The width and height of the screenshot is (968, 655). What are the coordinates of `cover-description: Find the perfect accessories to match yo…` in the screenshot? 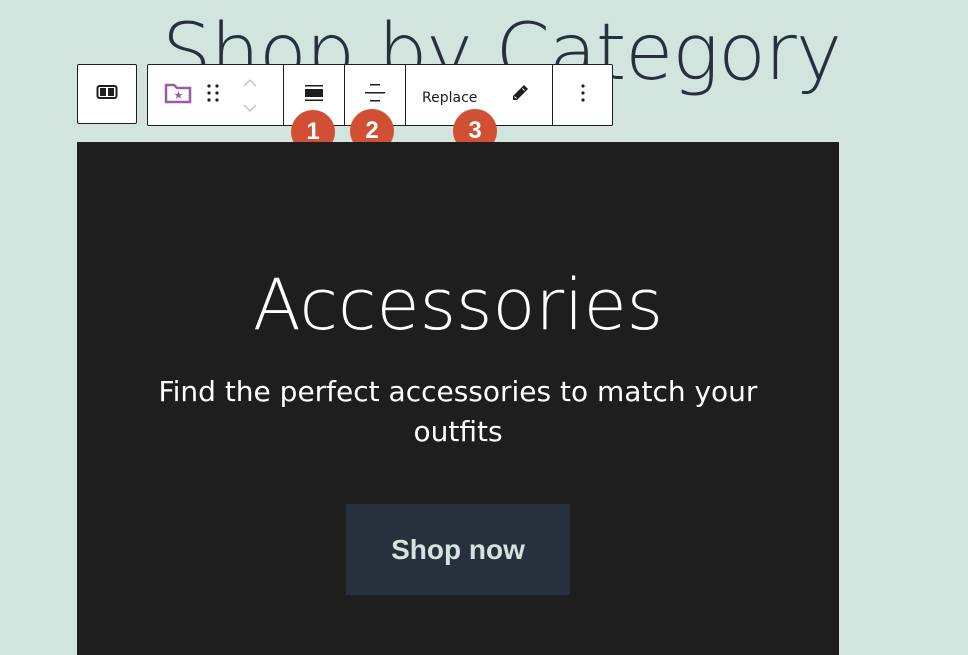 It's located at (458, 411).